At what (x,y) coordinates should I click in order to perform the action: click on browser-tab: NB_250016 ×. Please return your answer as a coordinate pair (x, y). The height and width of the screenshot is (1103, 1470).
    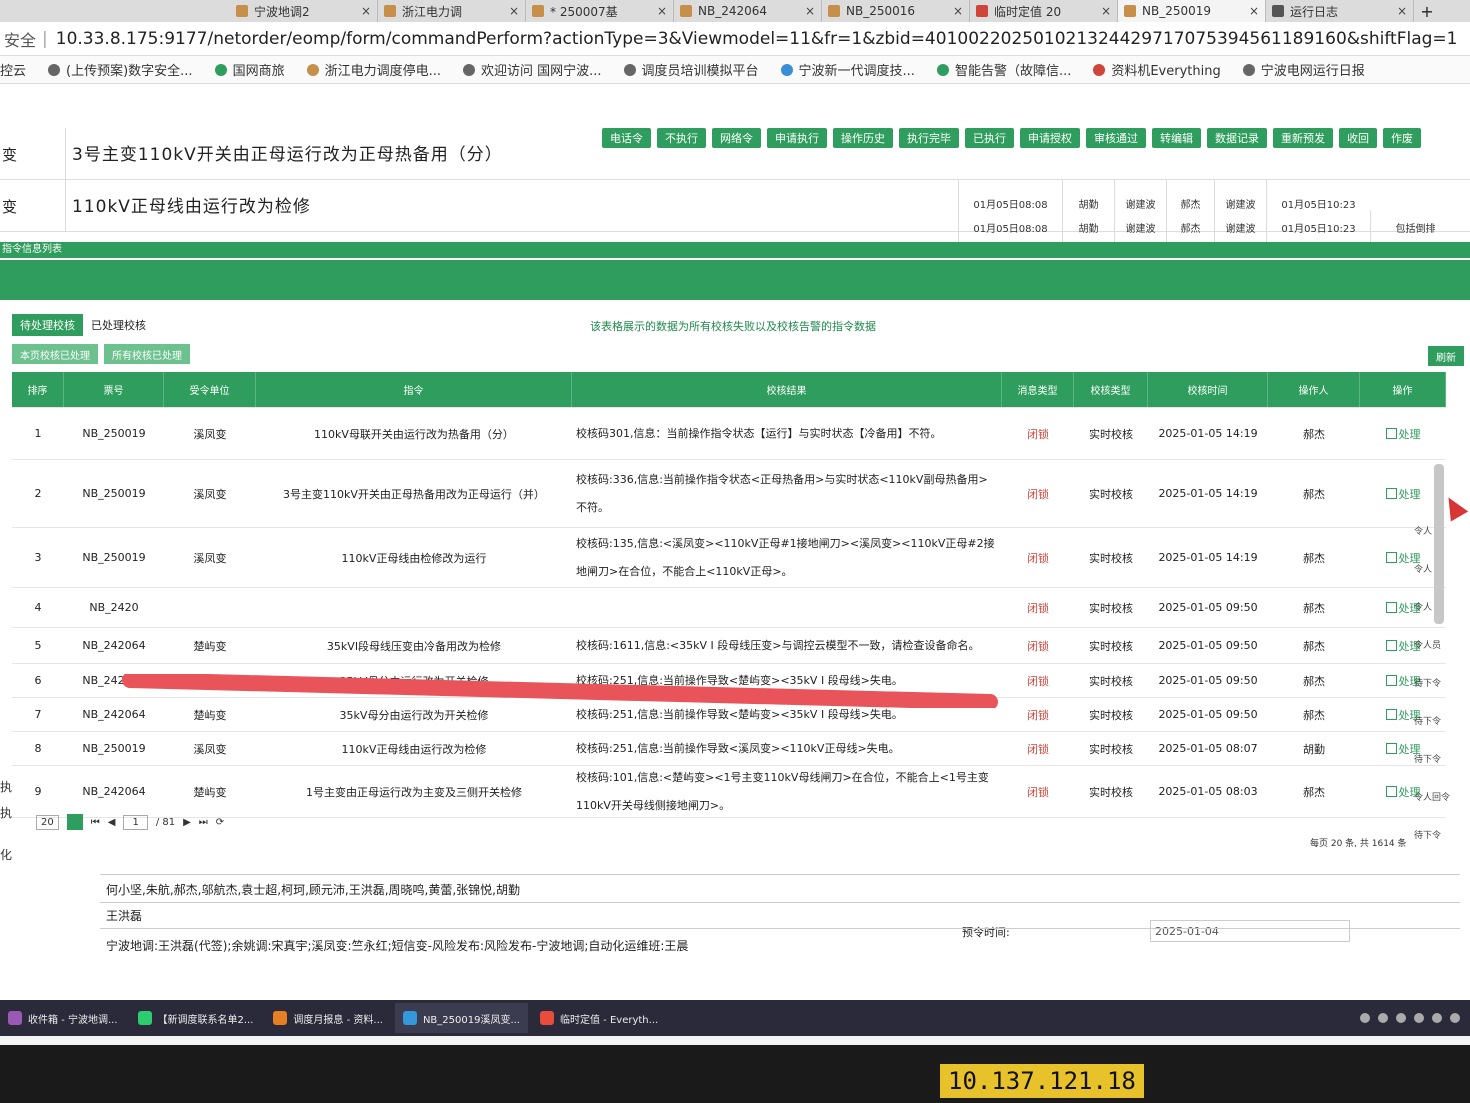
    Looking at the image, I should click on (896, 11).